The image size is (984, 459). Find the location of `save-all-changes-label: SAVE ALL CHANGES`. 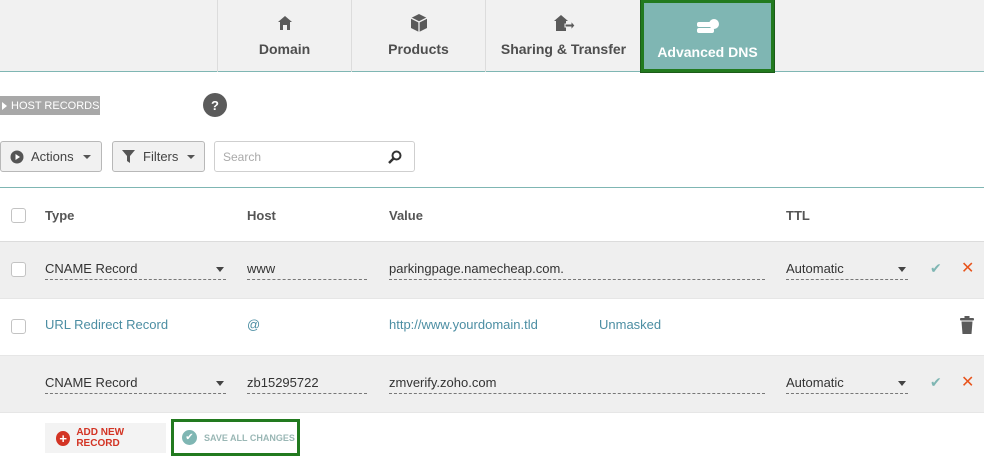

save-all-changes-label: SAVE ALL CHANGES is located at coordinates (249, 437).